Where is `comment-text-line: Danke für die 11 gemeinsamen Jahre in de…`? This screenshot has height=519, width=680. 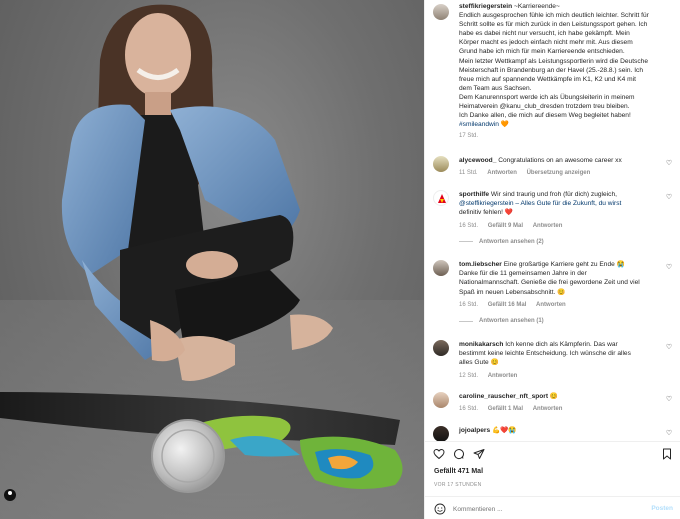 comment-text-line: Danke für die 11 gemeinsamen Jahre in de… is located at coordinates (523, 274).